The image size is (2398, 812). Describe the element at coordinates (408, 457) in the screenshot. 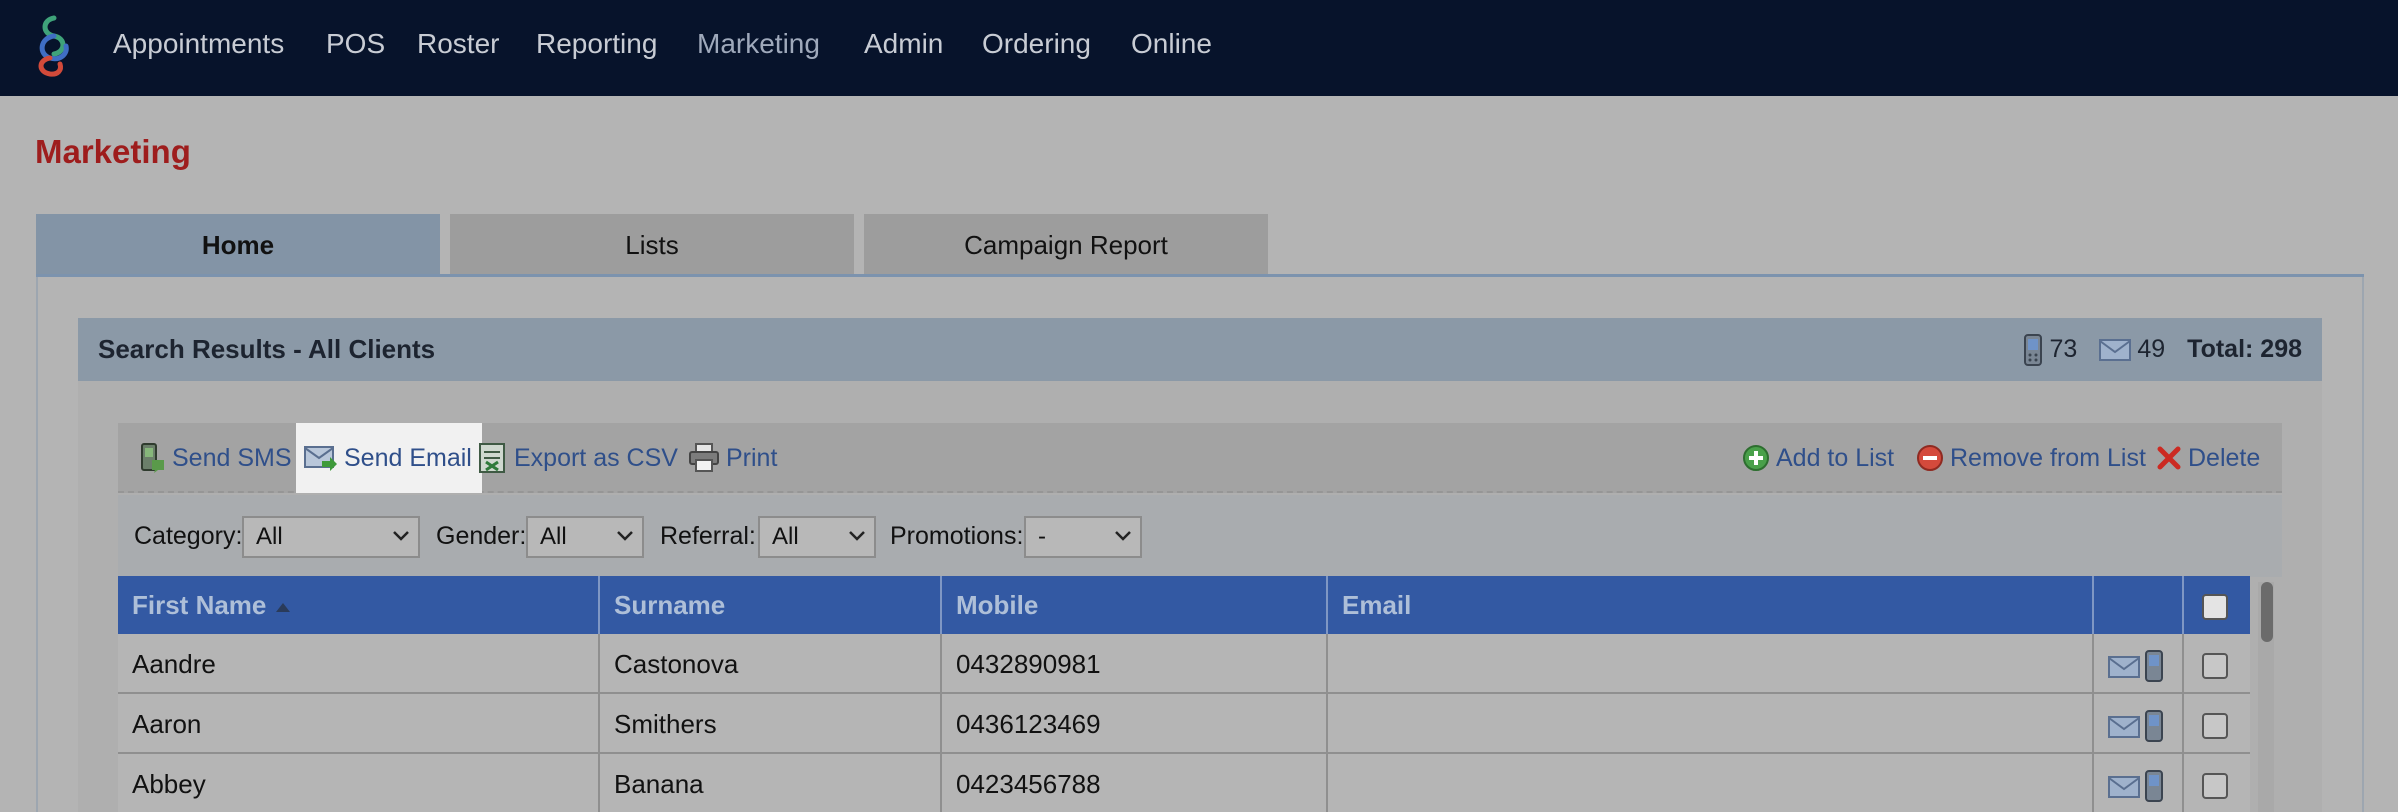

I see `send-email-label: Send Email` at that location.